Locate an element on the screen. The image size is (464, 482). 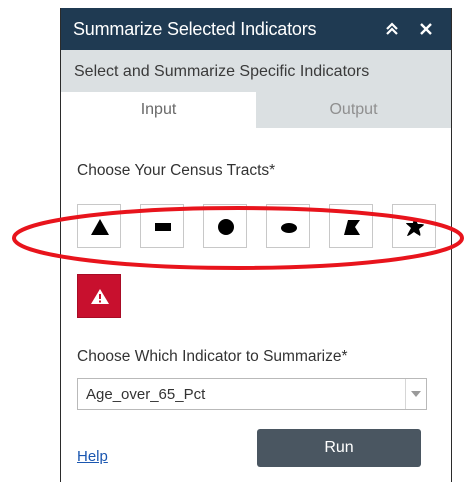
collapse-icon is located at coordinates (392, 29).